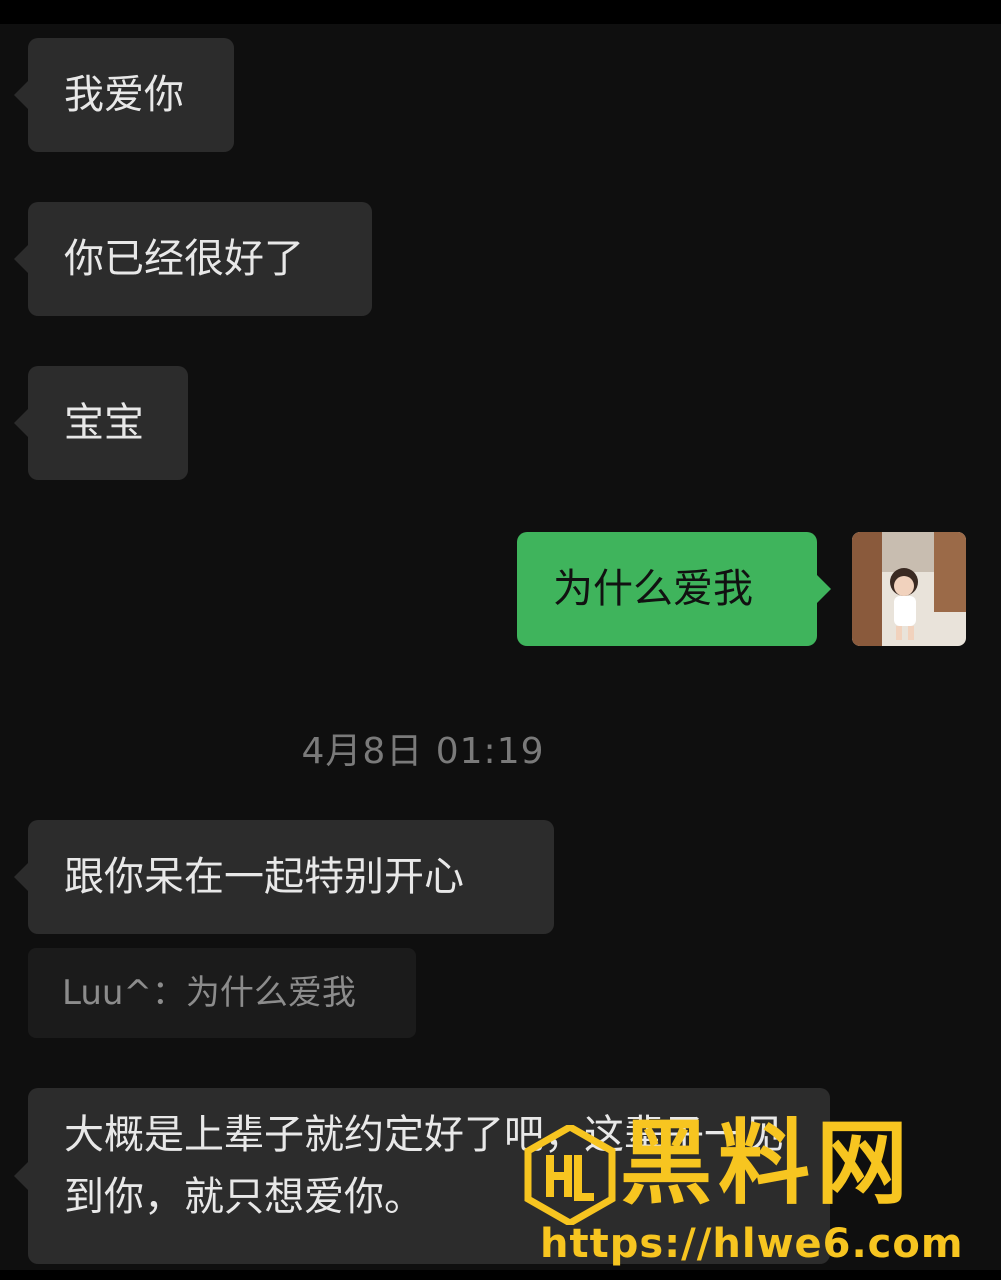 This screenshot has width=1001, height=1280. Describe the element at coordinates (222, 993) in the screenshot. I see `quoted-reply: Luu^：为什么爱我` at that location.